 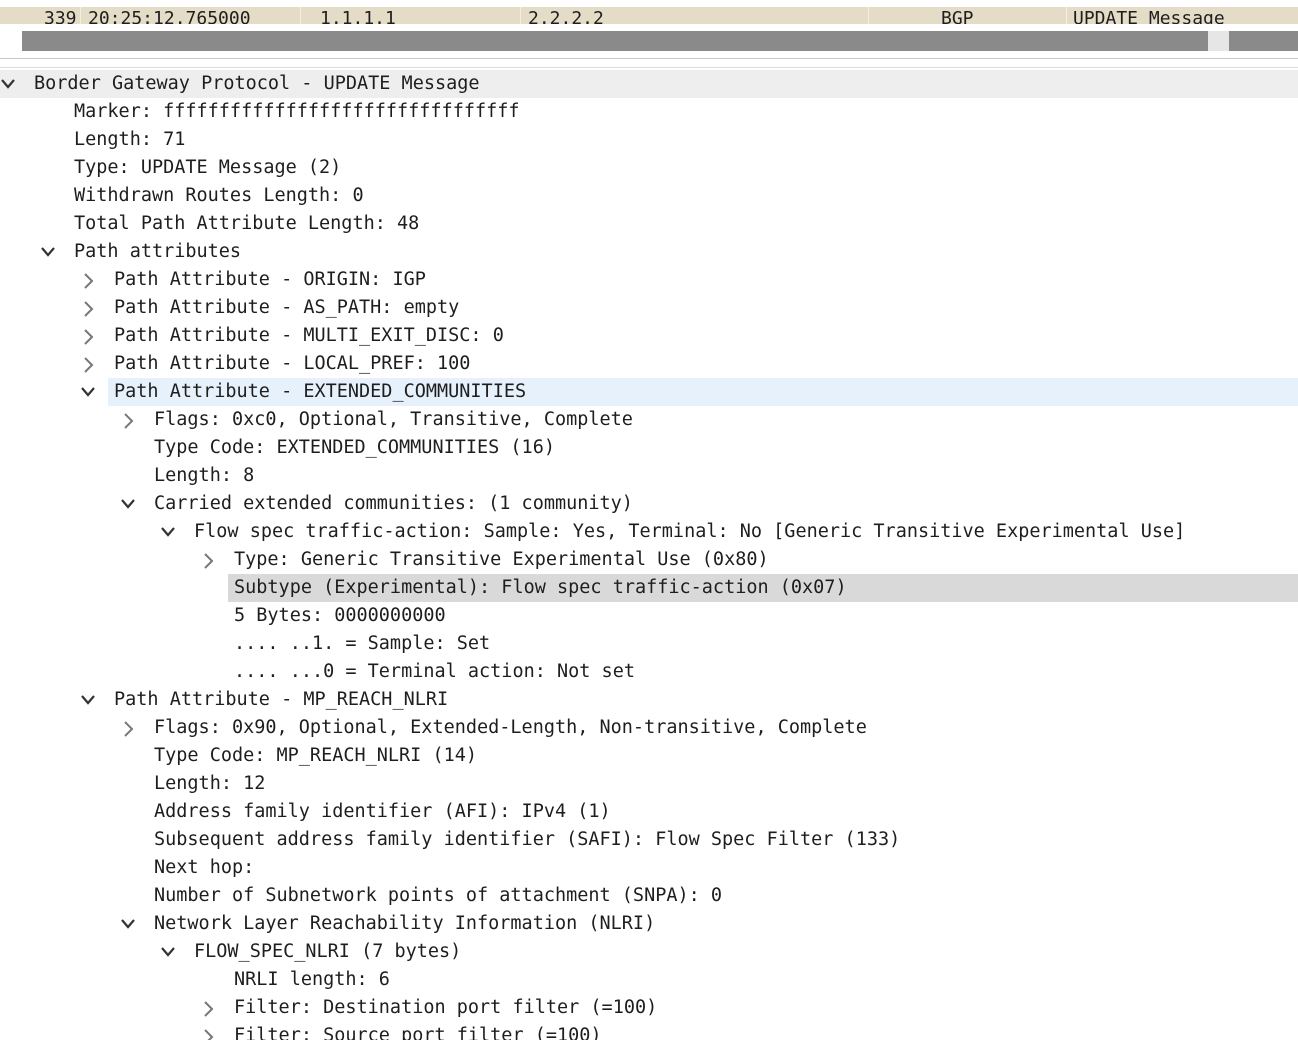 I want to click on tree-label: Length: 71, so click(x=130, y=139).